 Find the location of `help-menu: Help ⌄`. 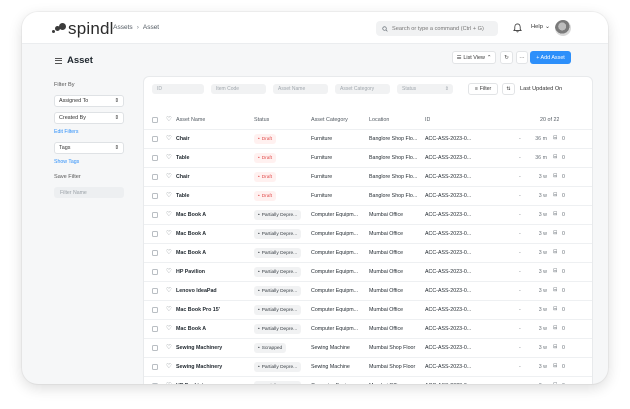

help-menu: Help ⌄ is located at coordinates (540, 27).